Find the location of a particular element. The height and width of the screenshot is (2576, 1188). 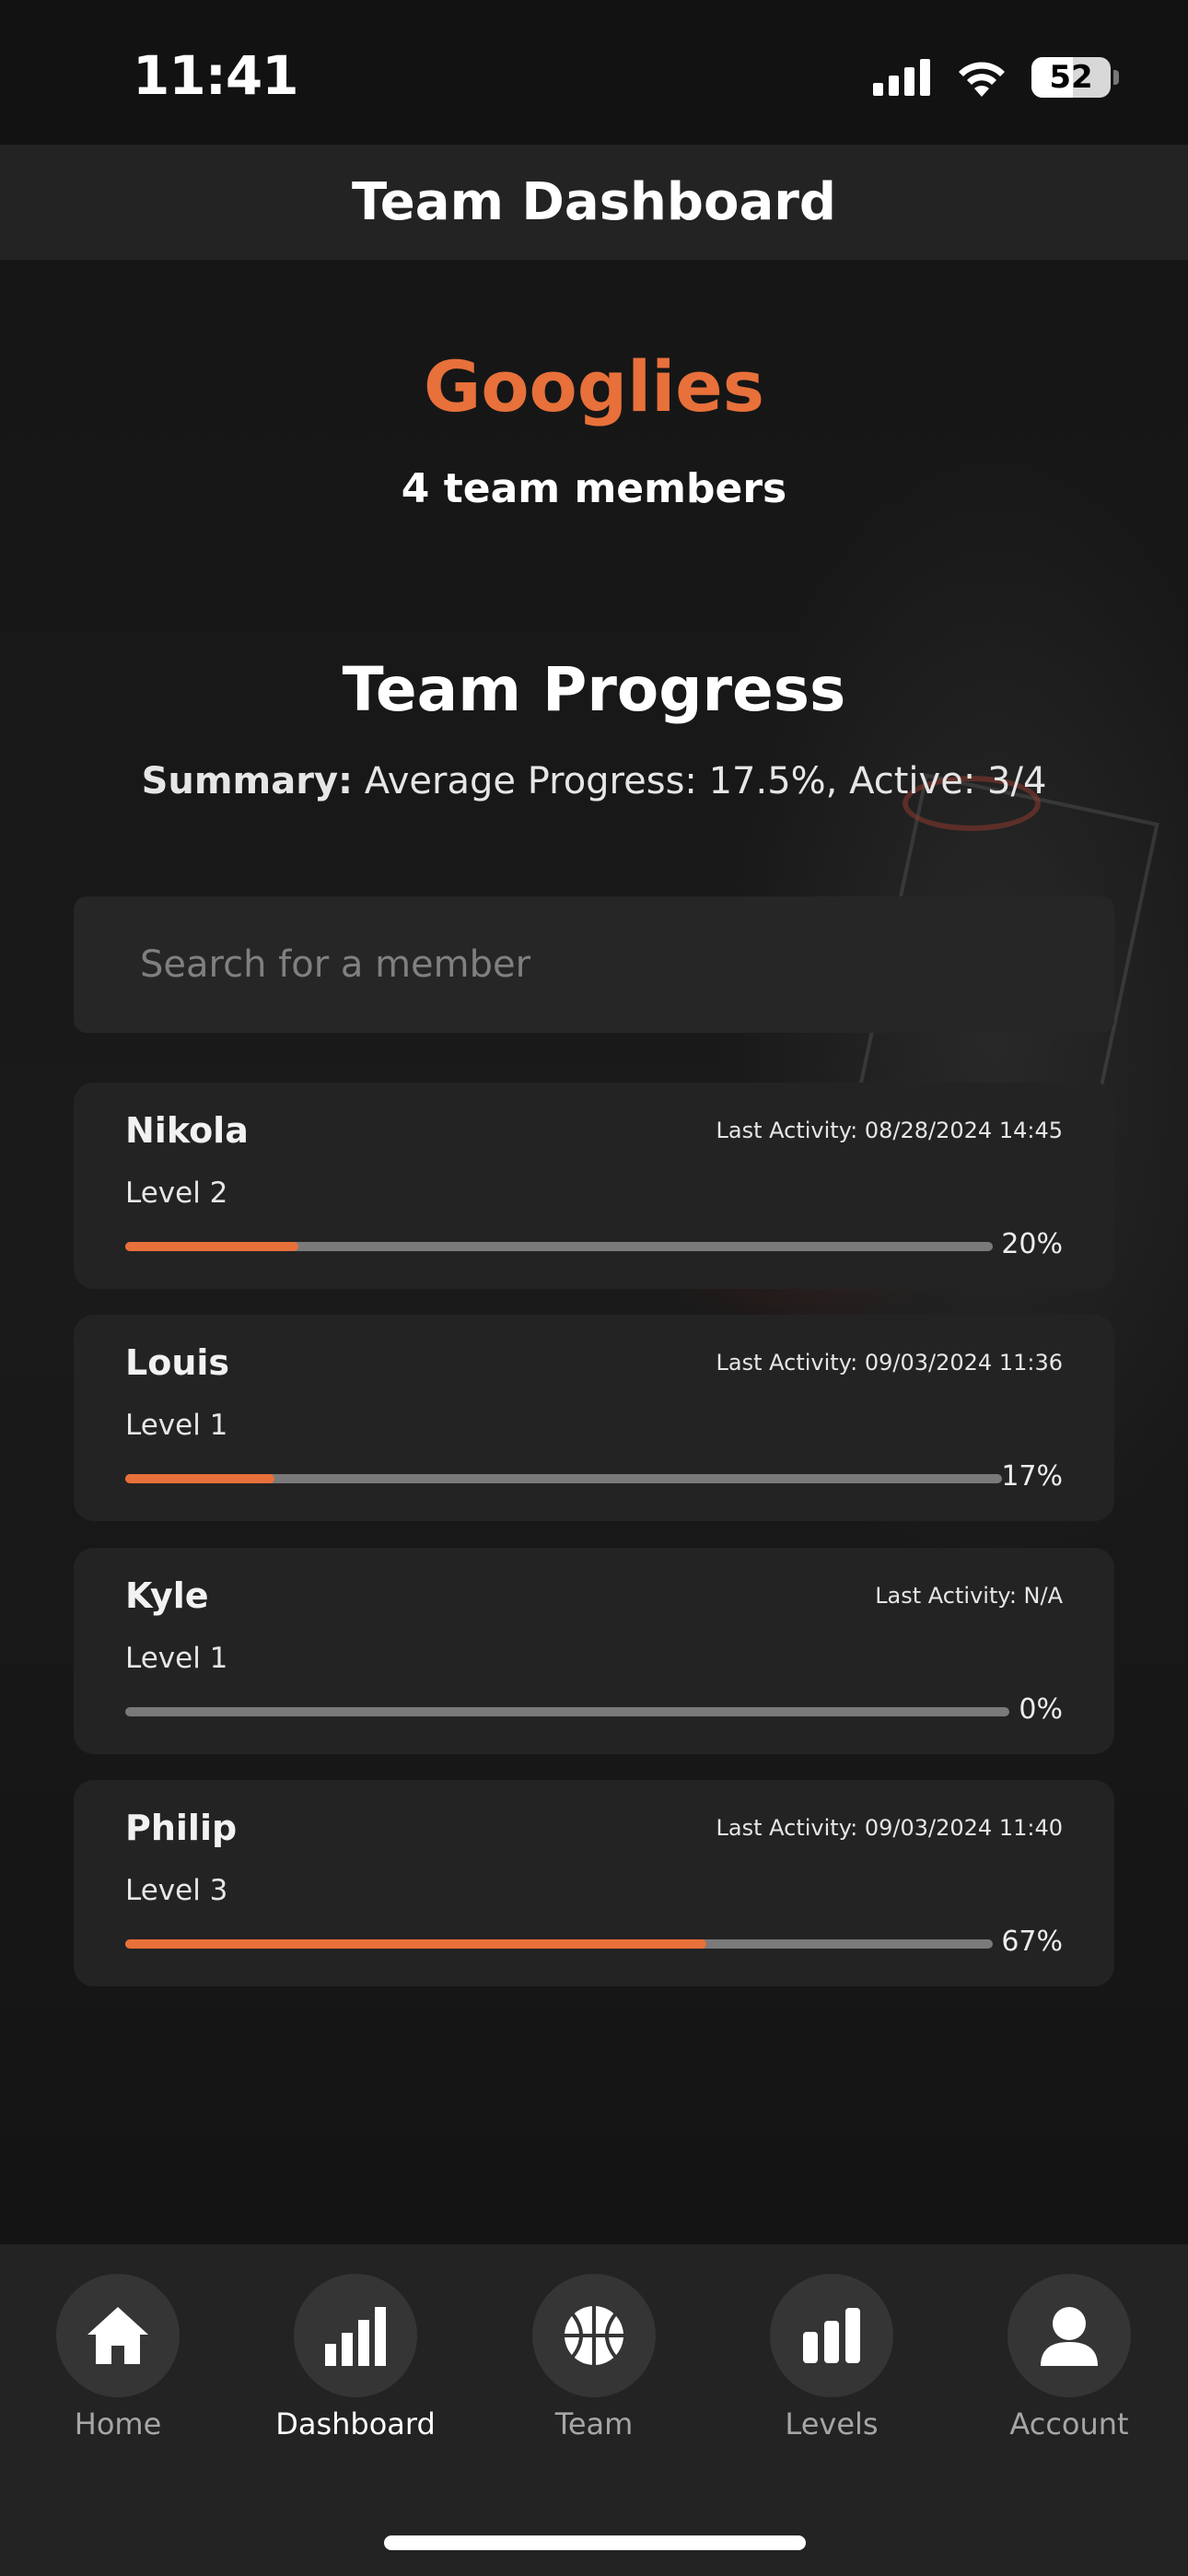

member-last-activity: Last Activity: 08/28/2024 14:45 is located at coordinates (889, 1130).